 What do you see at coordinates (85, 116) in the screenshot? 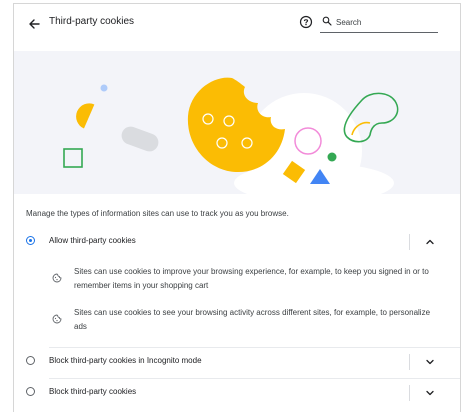
I see `yellow-half-circle` at bounding box center [85, 116].